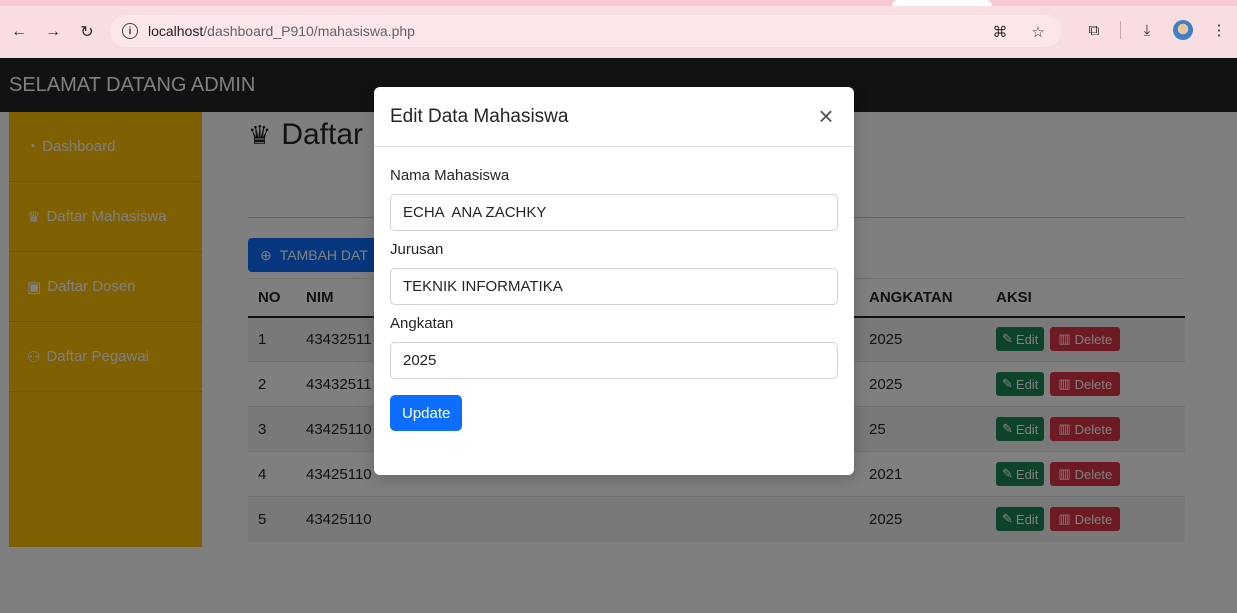  What do you see at coordinates (1094, 30) in the screenshot?
I see `extensions-icon: ⧉` at bounding box center [1094, 30].